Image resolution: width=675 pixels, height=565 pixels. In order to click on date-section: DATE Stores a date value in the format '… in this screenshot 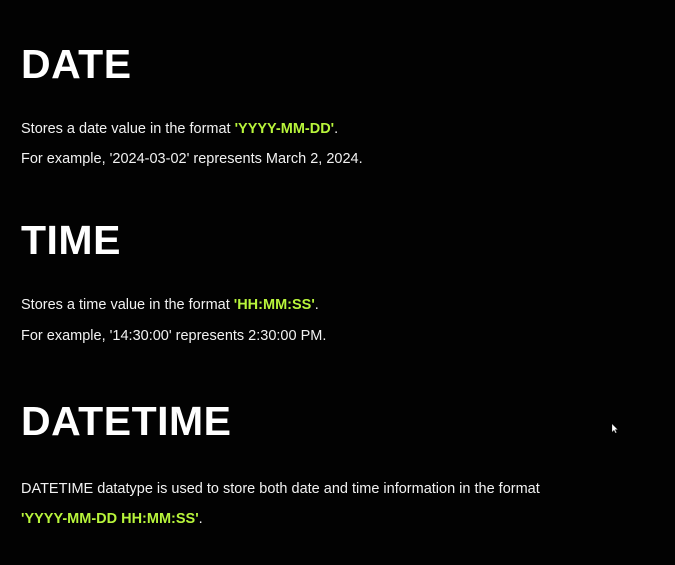, I will do `click(192, 103)`.